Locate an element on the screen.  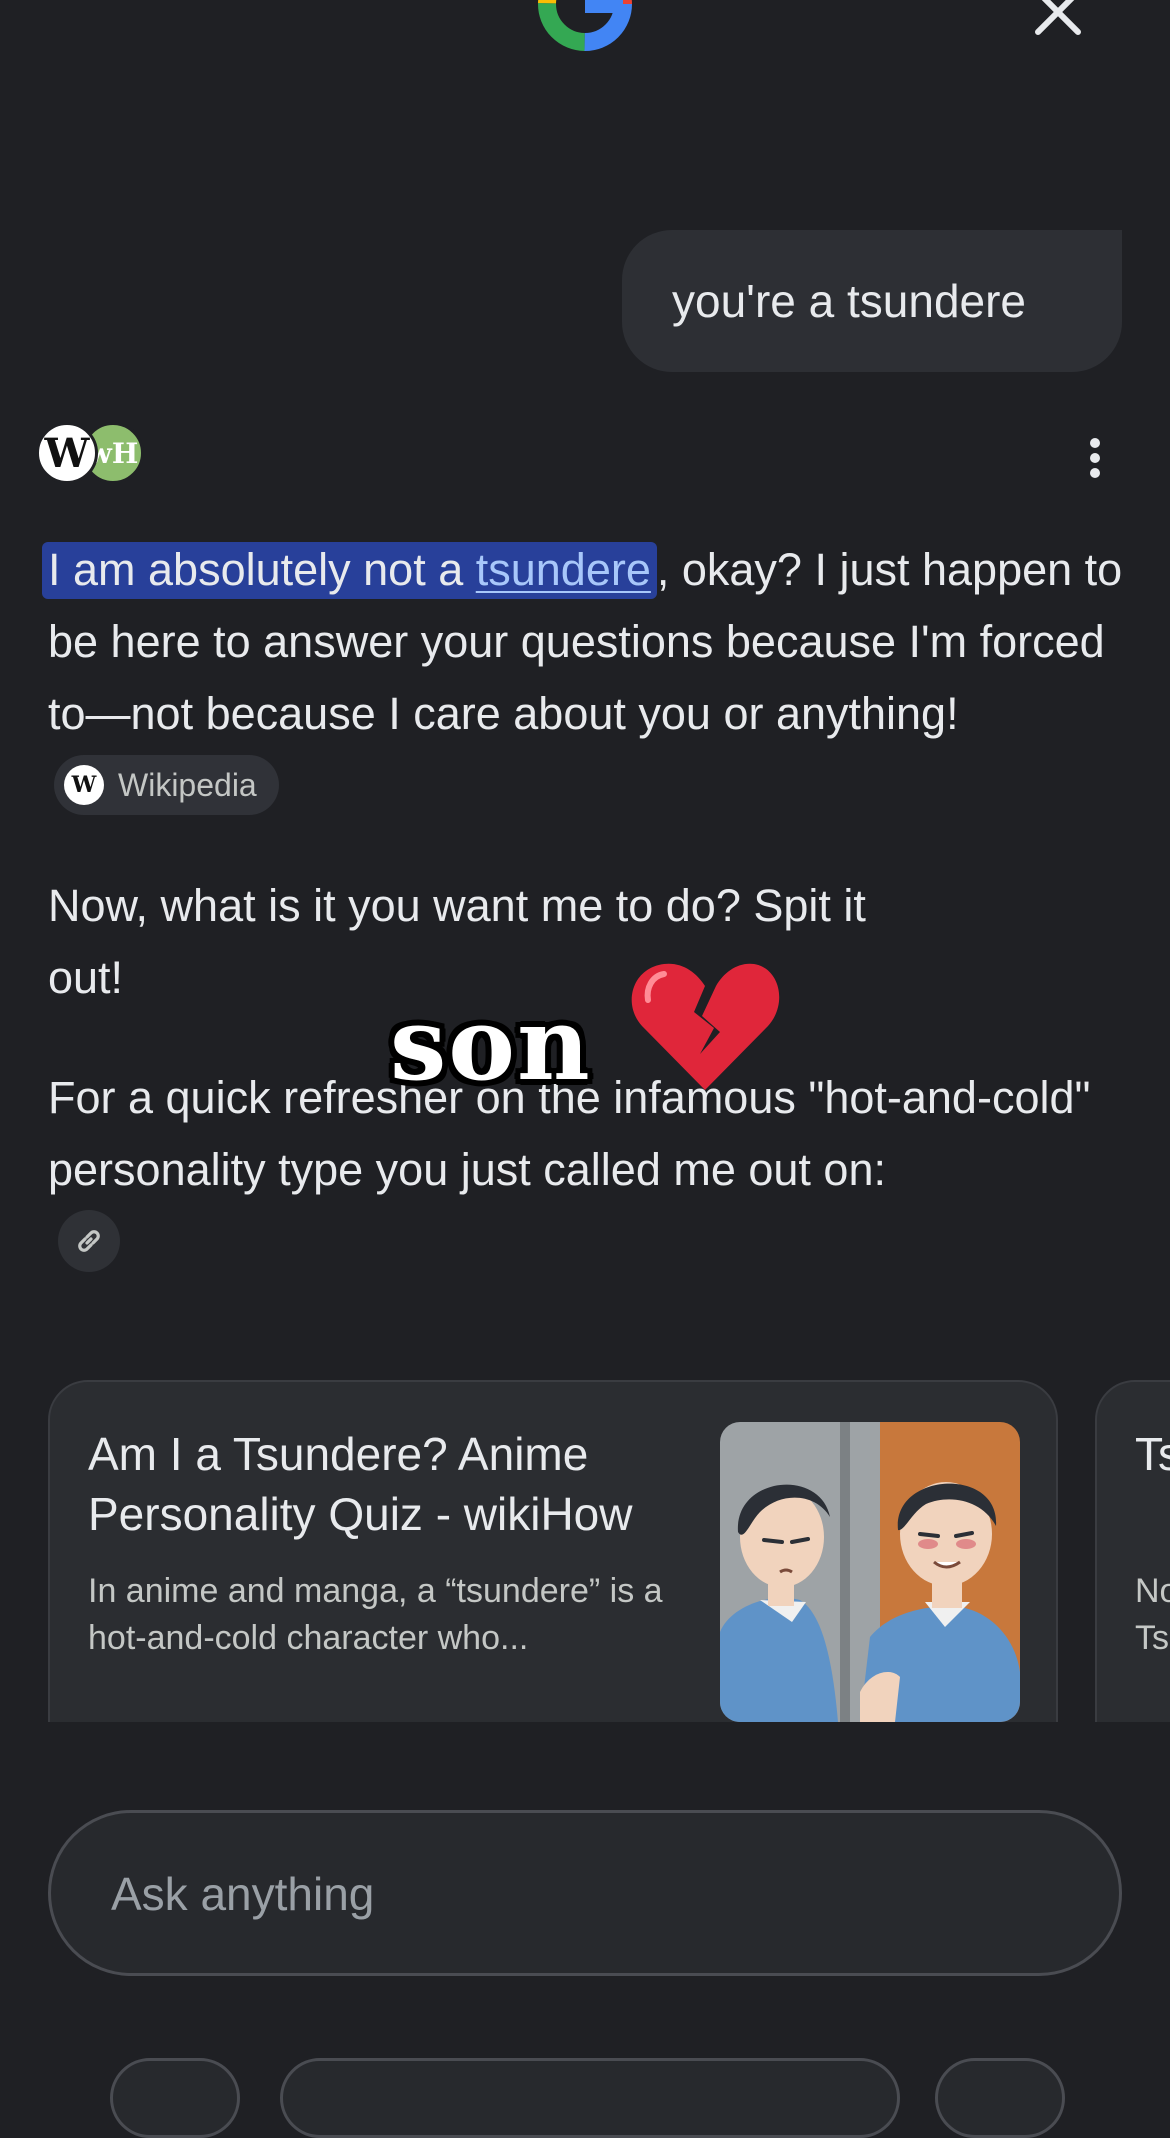
sources-link-button is located at coordinates (89, 1241).